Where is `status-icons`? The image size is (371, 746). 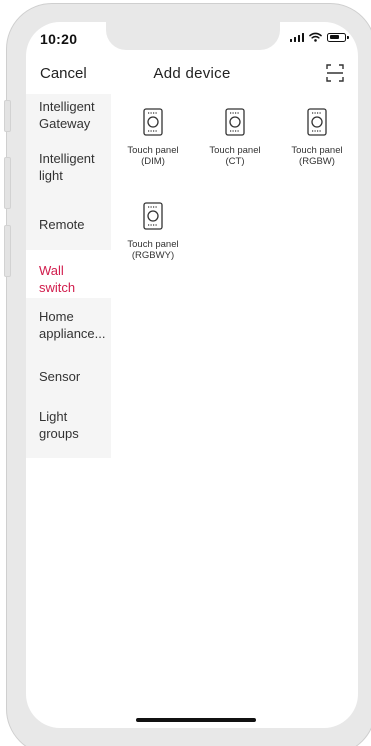
status-icons is located at coordinates (319, 37).